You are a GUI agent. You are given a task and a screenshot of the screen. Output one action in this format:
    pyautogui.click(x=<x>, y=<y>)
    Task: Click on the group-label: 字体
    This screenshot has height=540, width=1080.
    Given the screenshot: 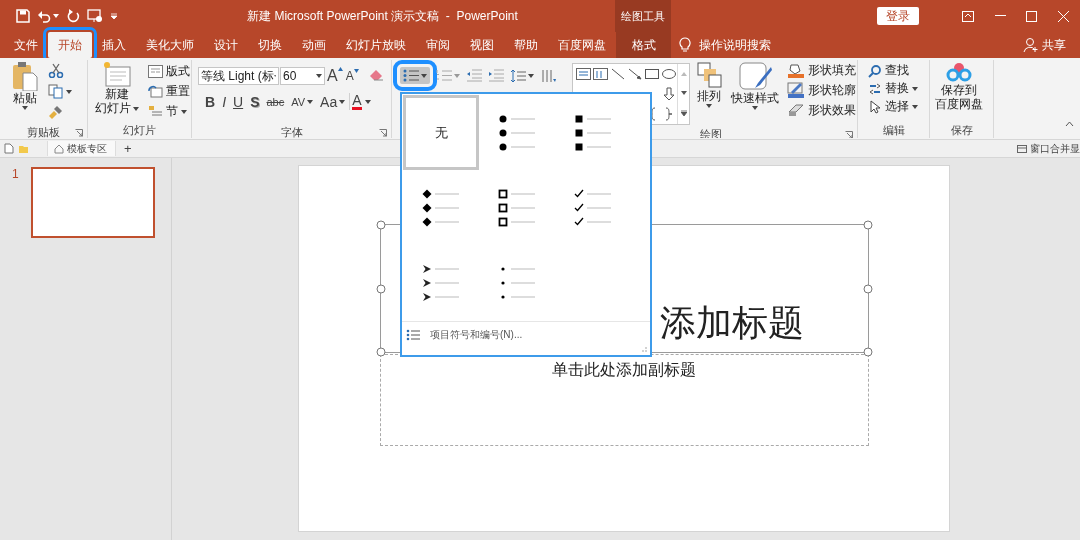 What is the action you would take?
    pyautogui.click(x=291, y=131)
    